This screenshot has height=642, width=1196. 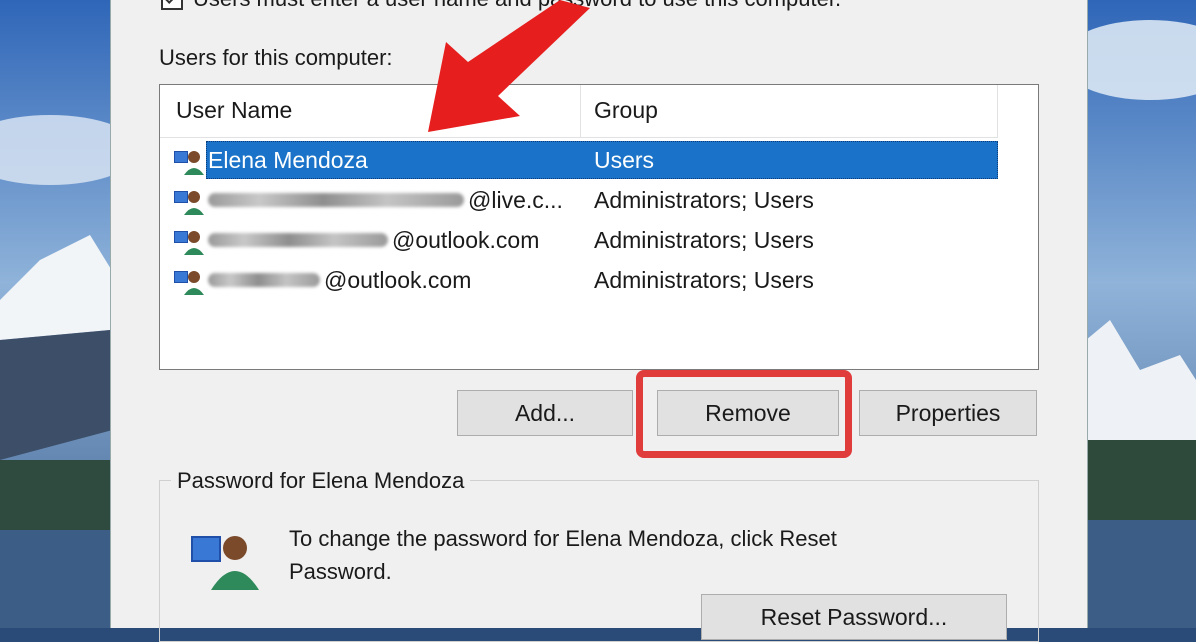 I want to click on user-row: @live.c... Administrators; Users, so click(x=599, y=200).